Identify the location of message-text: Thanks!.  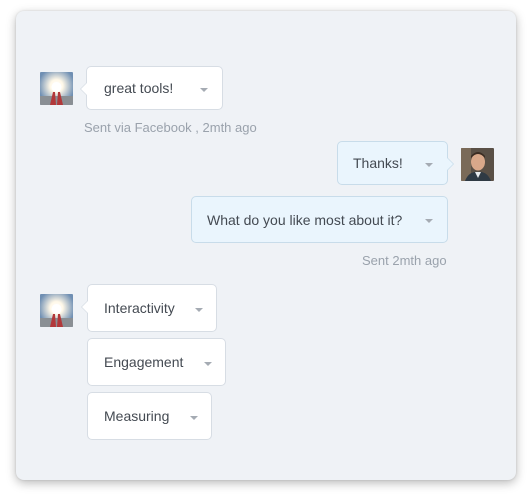
(378, 163).